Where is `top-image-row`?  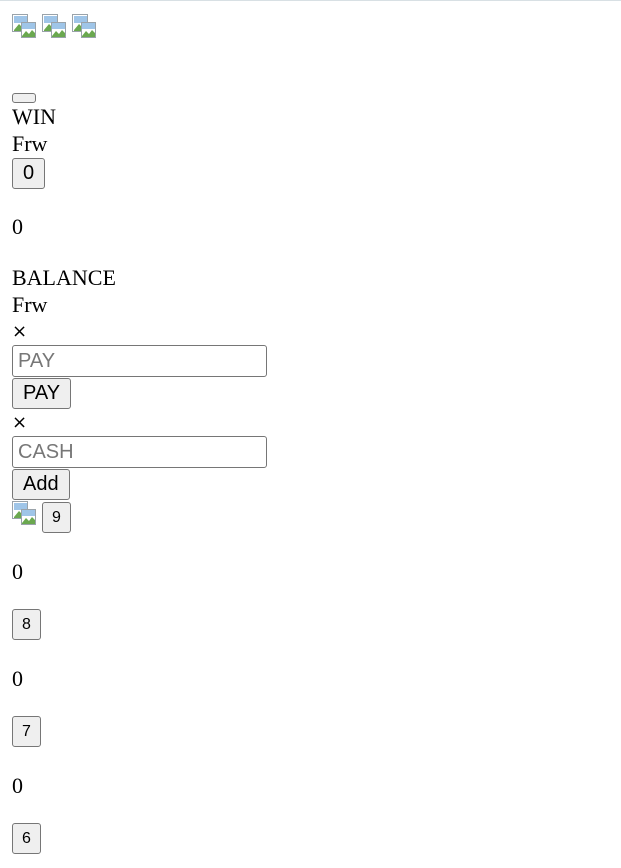 top-image-row is located at coordinates (54, 27).